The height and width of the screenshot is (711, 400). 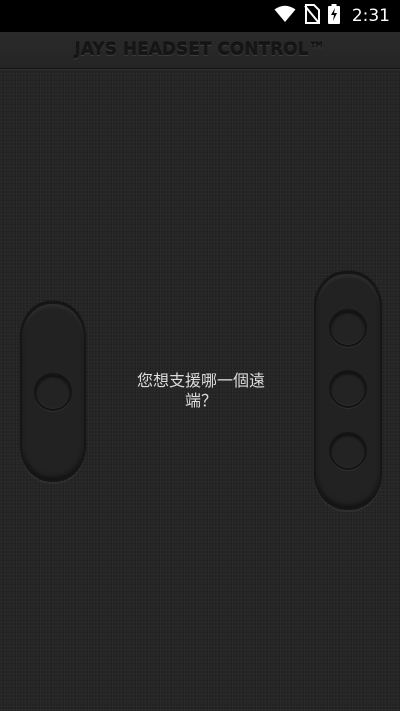 I want to click on status-icons: 2:31, so click(x=332, y=16).